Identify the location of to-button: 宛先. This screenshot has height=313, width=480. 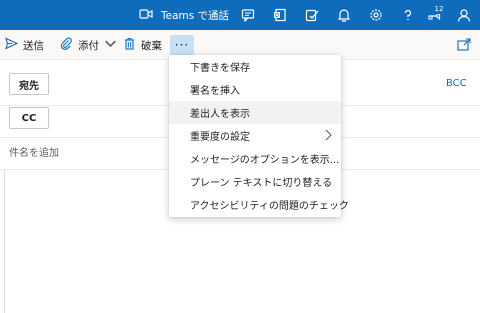
(29, 84).